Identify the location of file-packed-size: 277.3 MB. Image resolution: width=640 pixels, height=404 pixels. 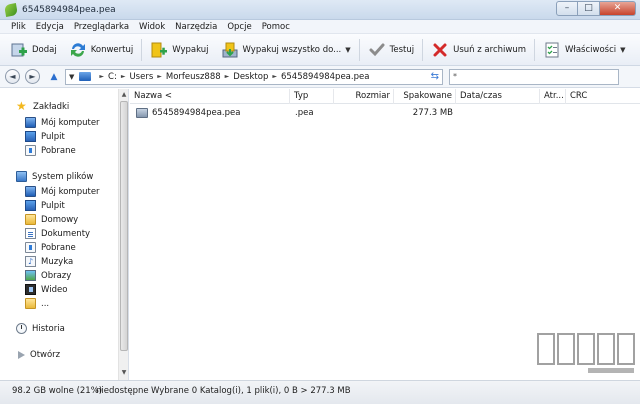
(432, 113).